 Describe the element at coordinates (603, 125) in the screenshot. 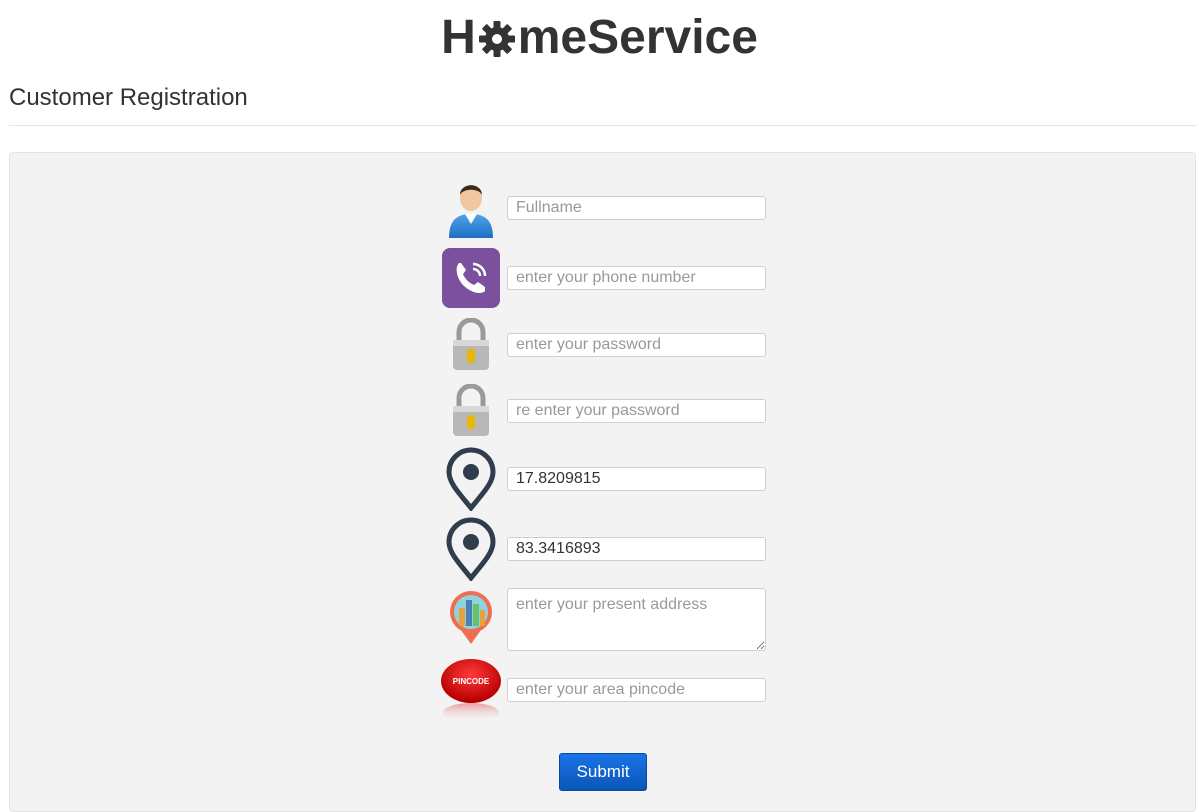

I see `divider` at that location.